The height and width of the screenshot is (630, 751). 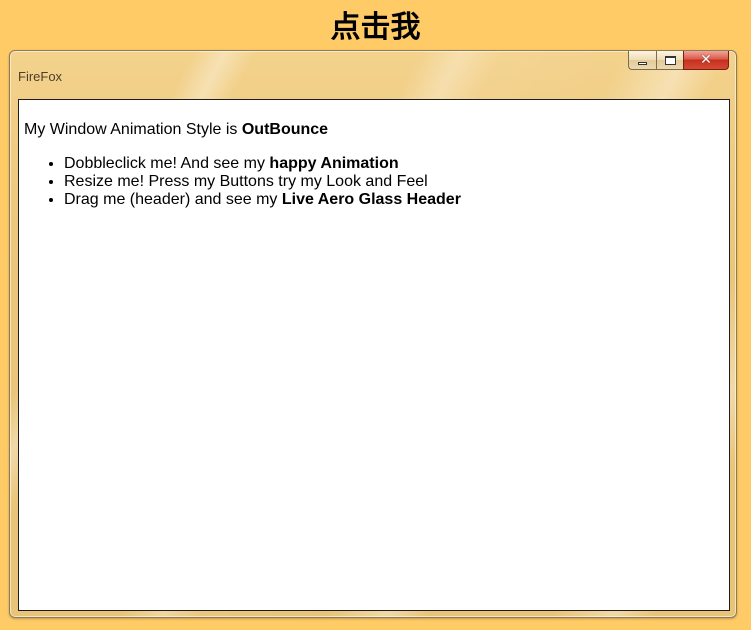 I want to click on caption-buttons: ✕, so click(x=678, y=61).